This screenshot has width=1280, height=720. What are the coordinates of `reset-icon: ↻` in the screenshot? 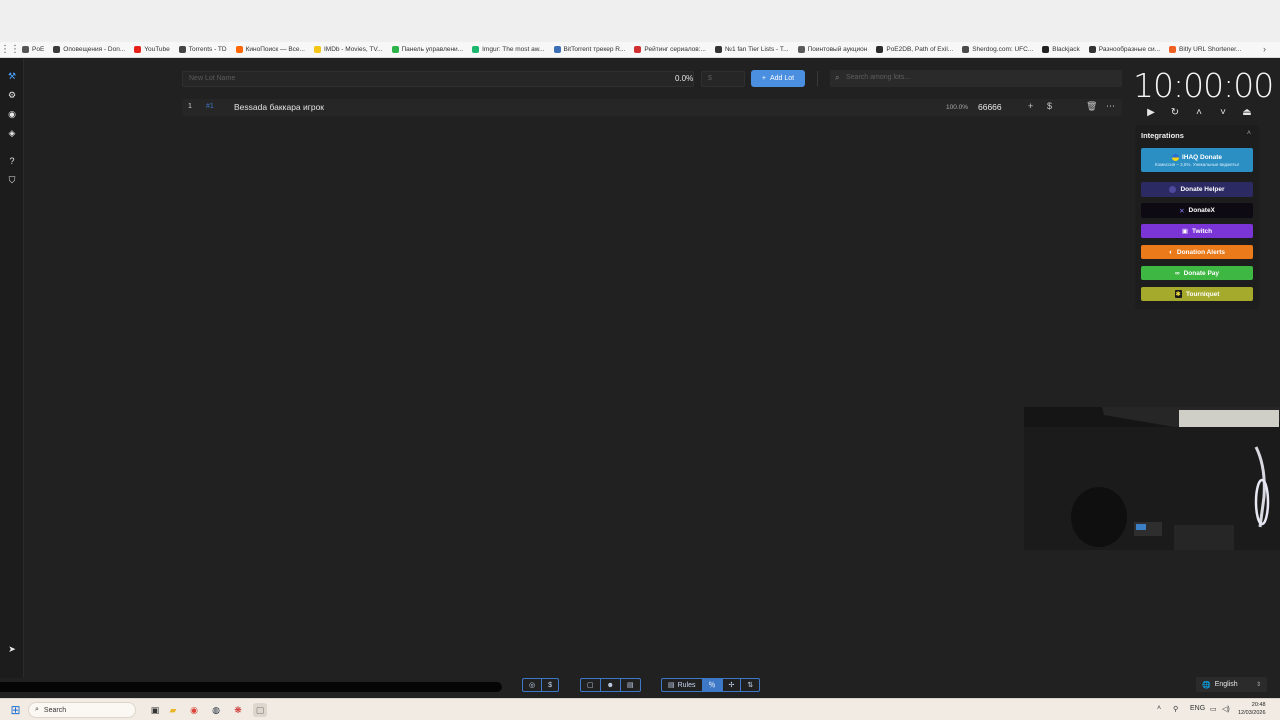 It's located at (1175, 112).